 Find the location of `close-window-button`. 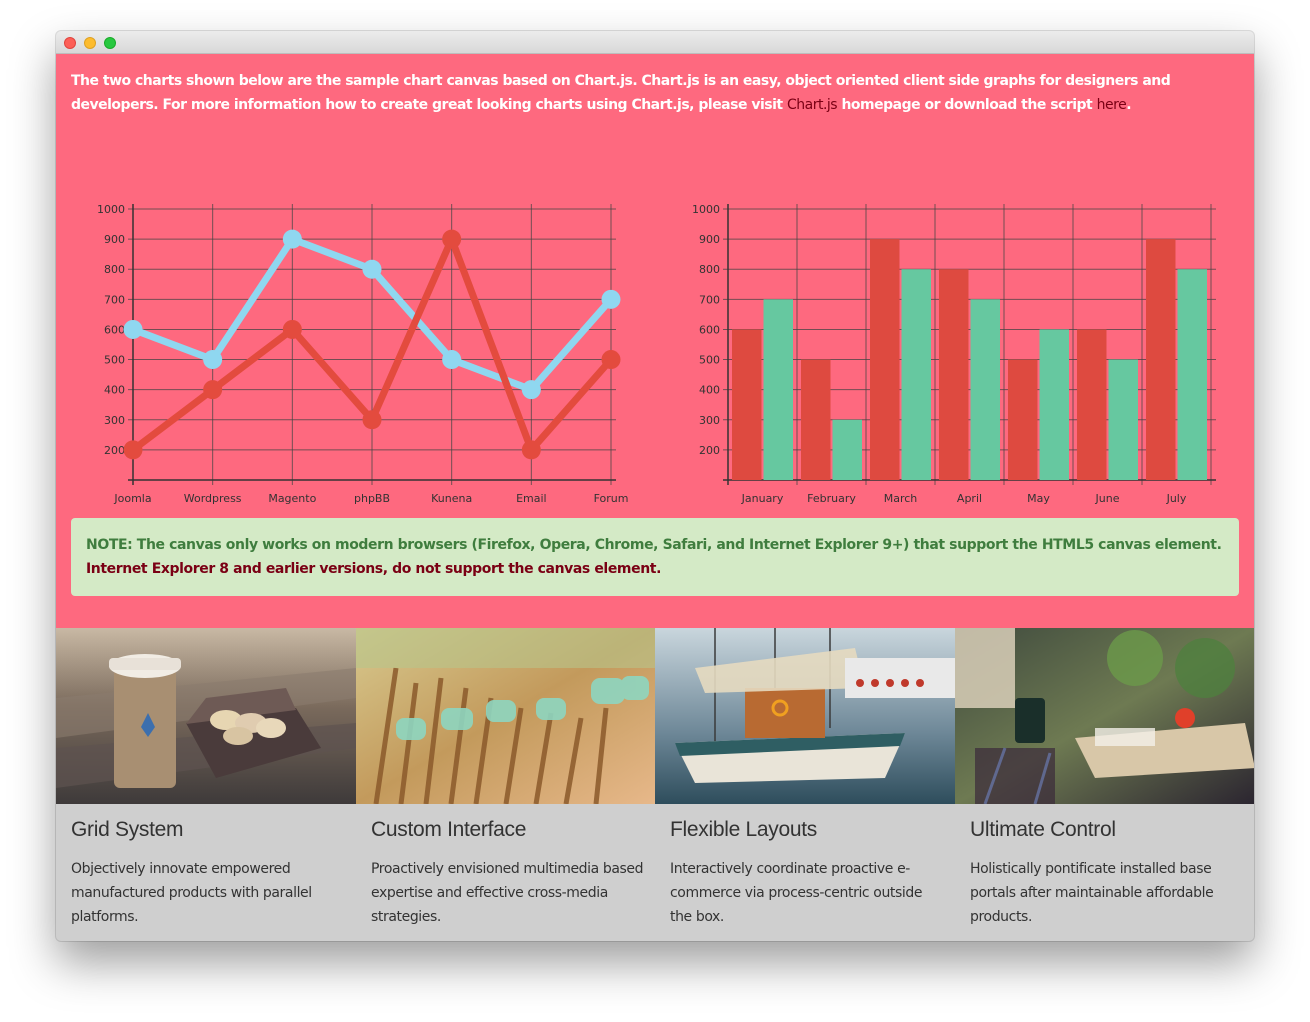

close-window-button is located at coordinates (70, 43).